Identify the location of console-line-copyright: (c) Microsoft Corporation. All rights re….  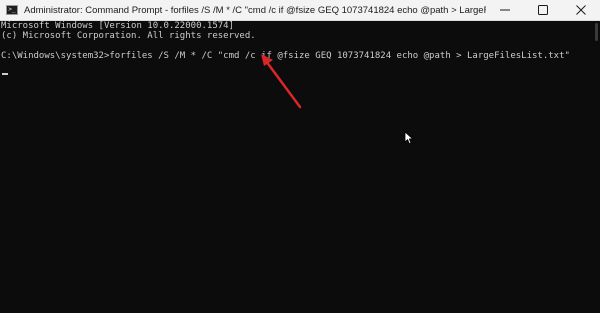
(128, 36).